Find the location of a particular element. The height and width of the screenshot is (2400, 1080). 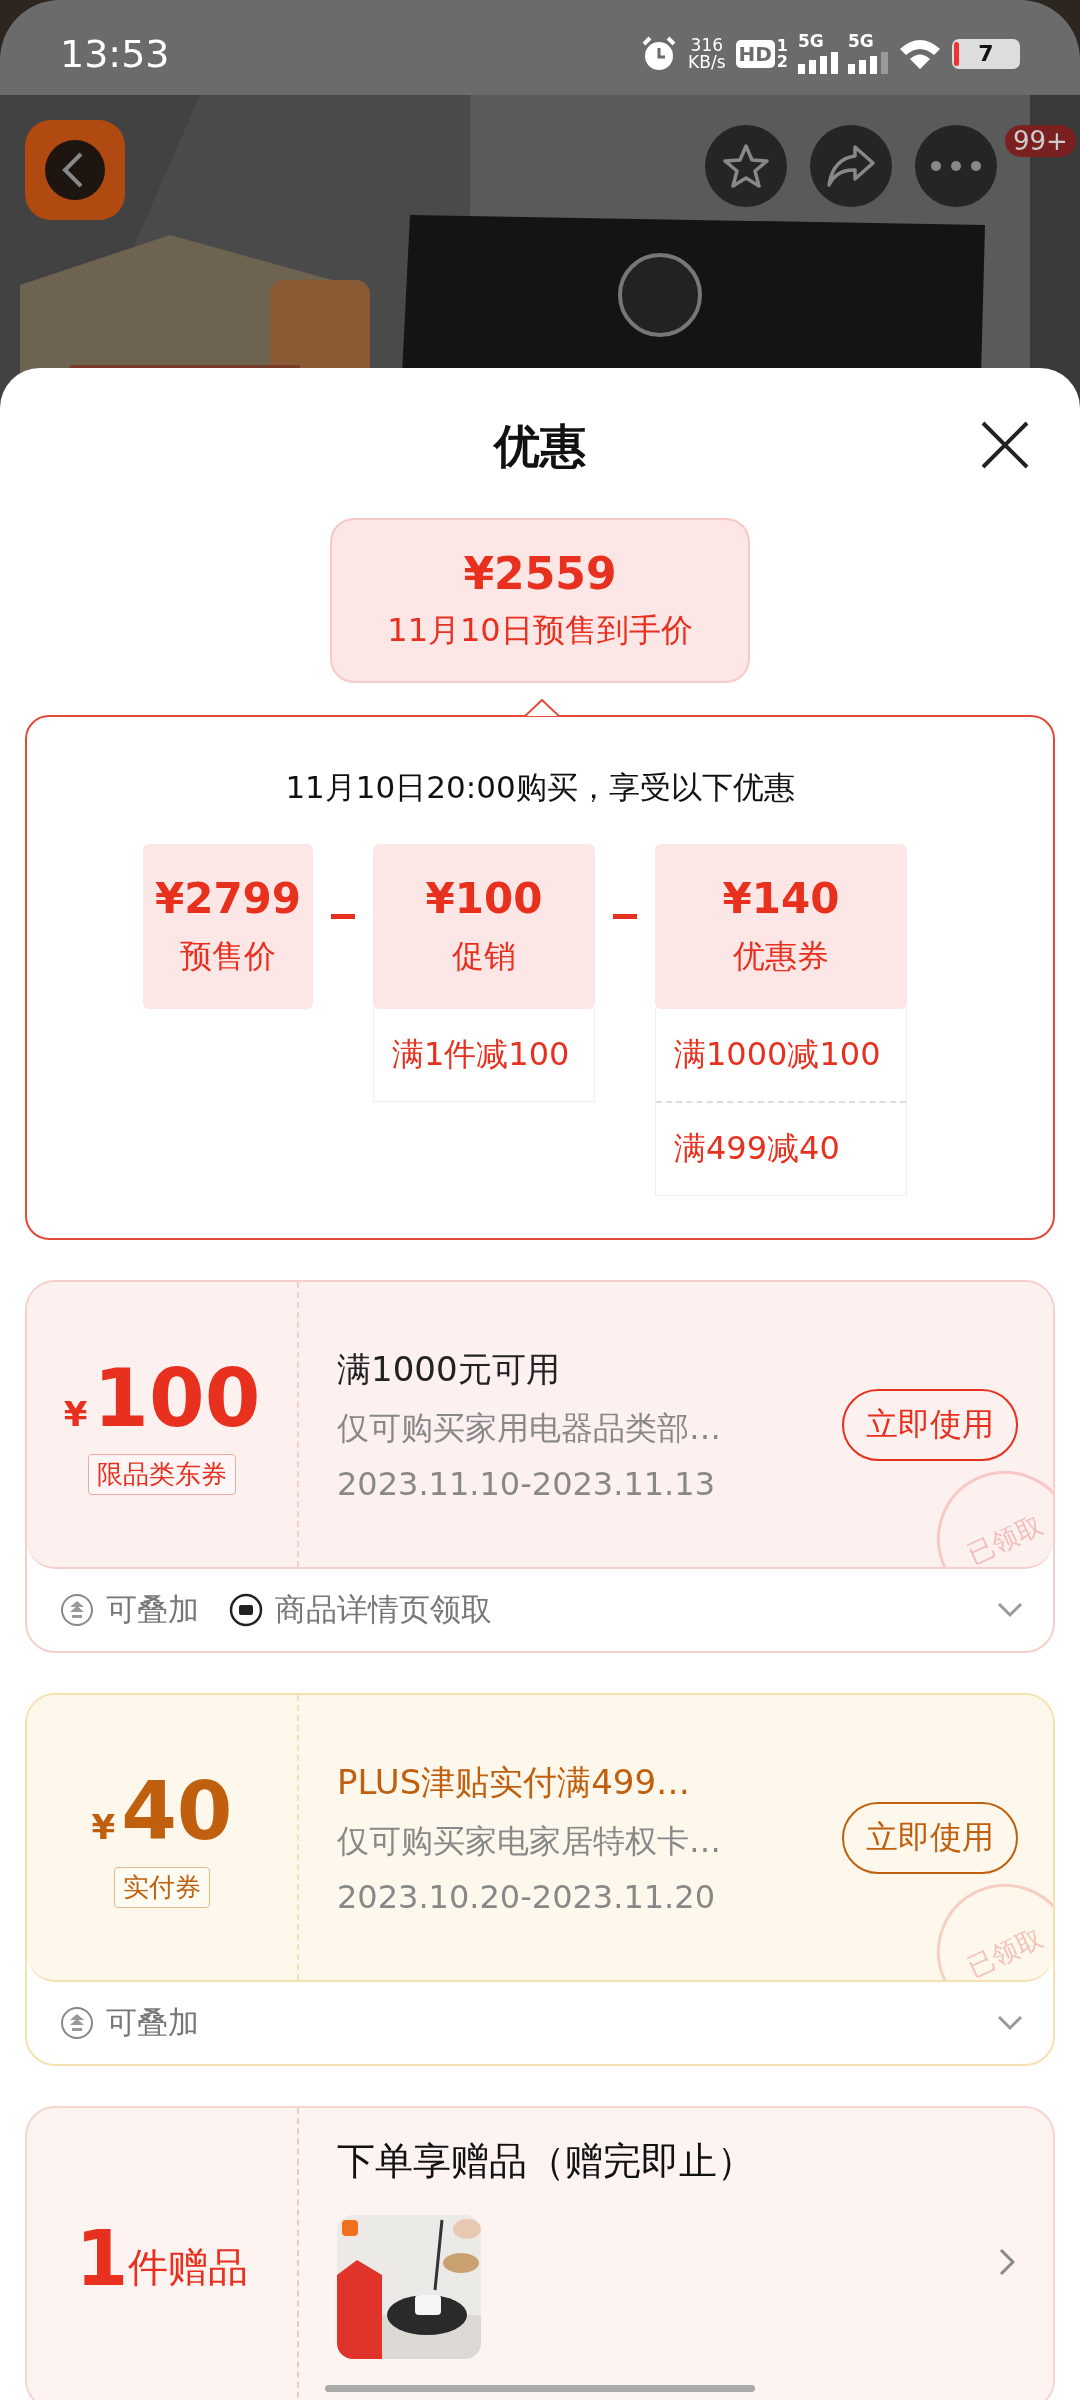

more-icon is located at coordinates (956, 166).